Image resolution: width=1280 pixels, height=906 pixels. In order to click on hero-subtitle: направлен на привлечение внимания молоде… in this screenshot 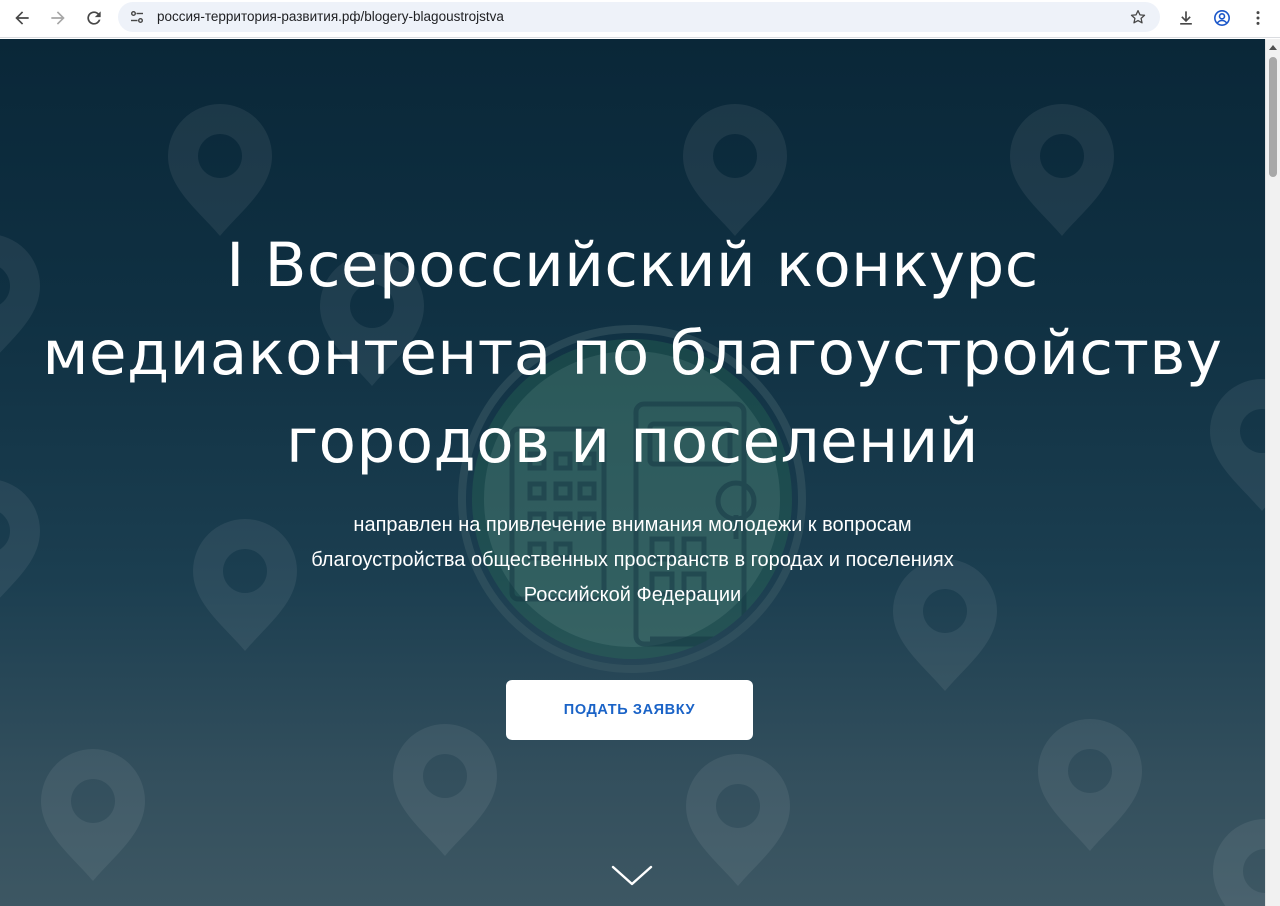, I will do `click(632, 560)`.